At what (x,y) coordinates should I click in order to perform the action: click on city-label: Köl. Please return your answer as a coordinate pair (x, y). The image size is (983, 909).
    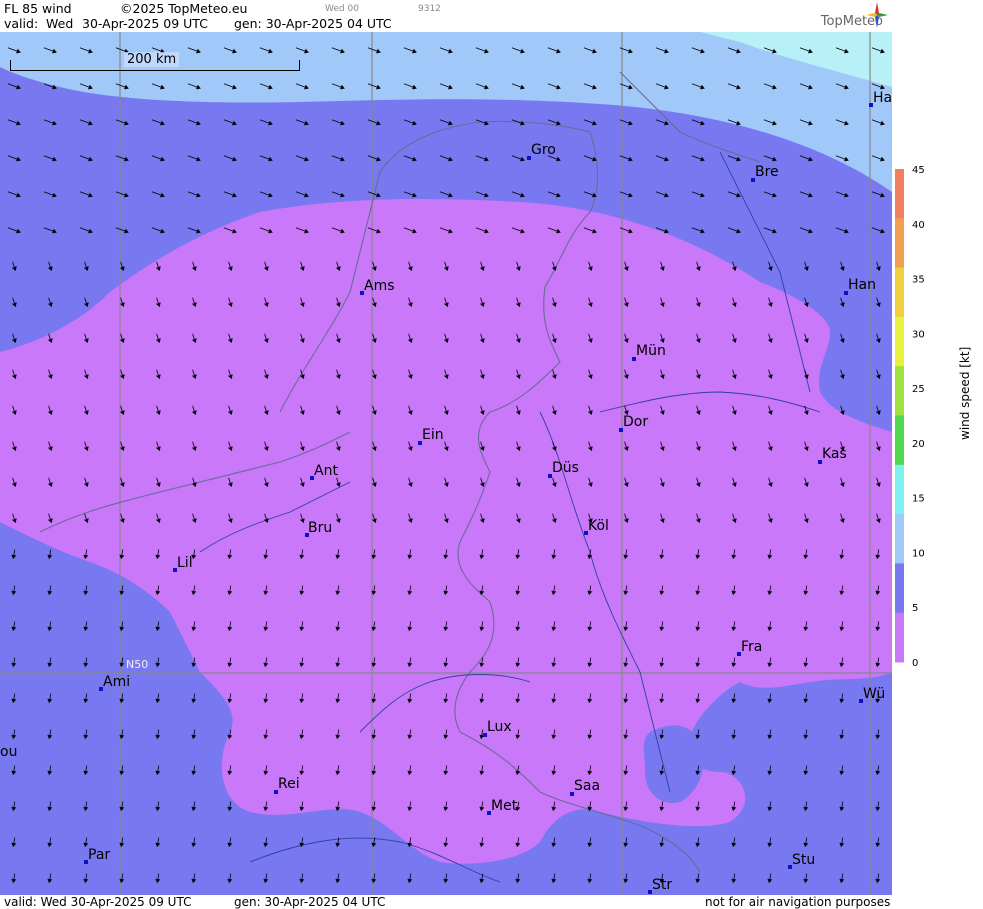
    Looking at the image, I should click on (598, 526).